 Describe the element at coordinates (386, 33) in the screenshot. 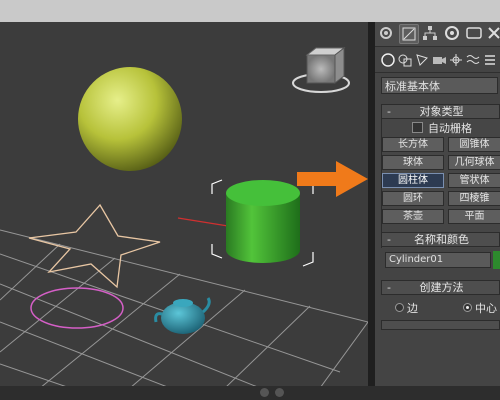

I see `create-tab-icon` at that location.